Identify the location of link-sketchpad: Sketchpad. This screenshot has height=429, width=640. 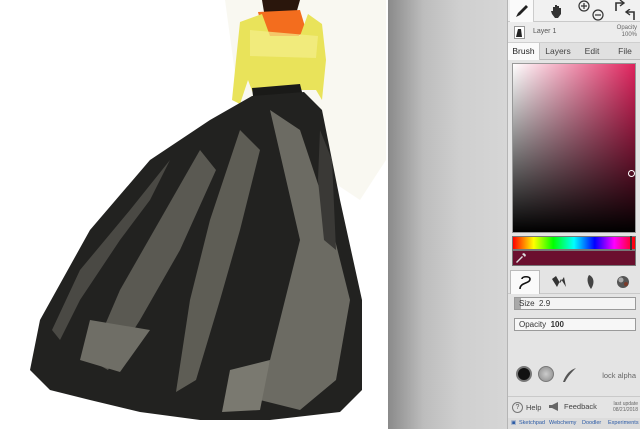
(532, 423).